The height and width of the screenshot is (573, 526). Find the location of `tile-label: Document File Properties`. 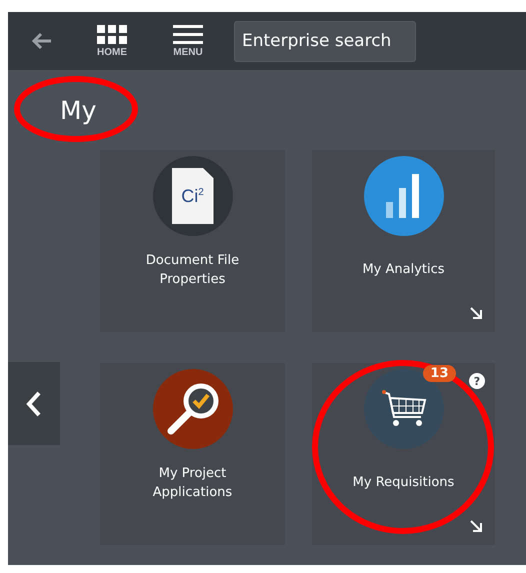

tile-label: Document File Properties is located at coordinates (192, 270).